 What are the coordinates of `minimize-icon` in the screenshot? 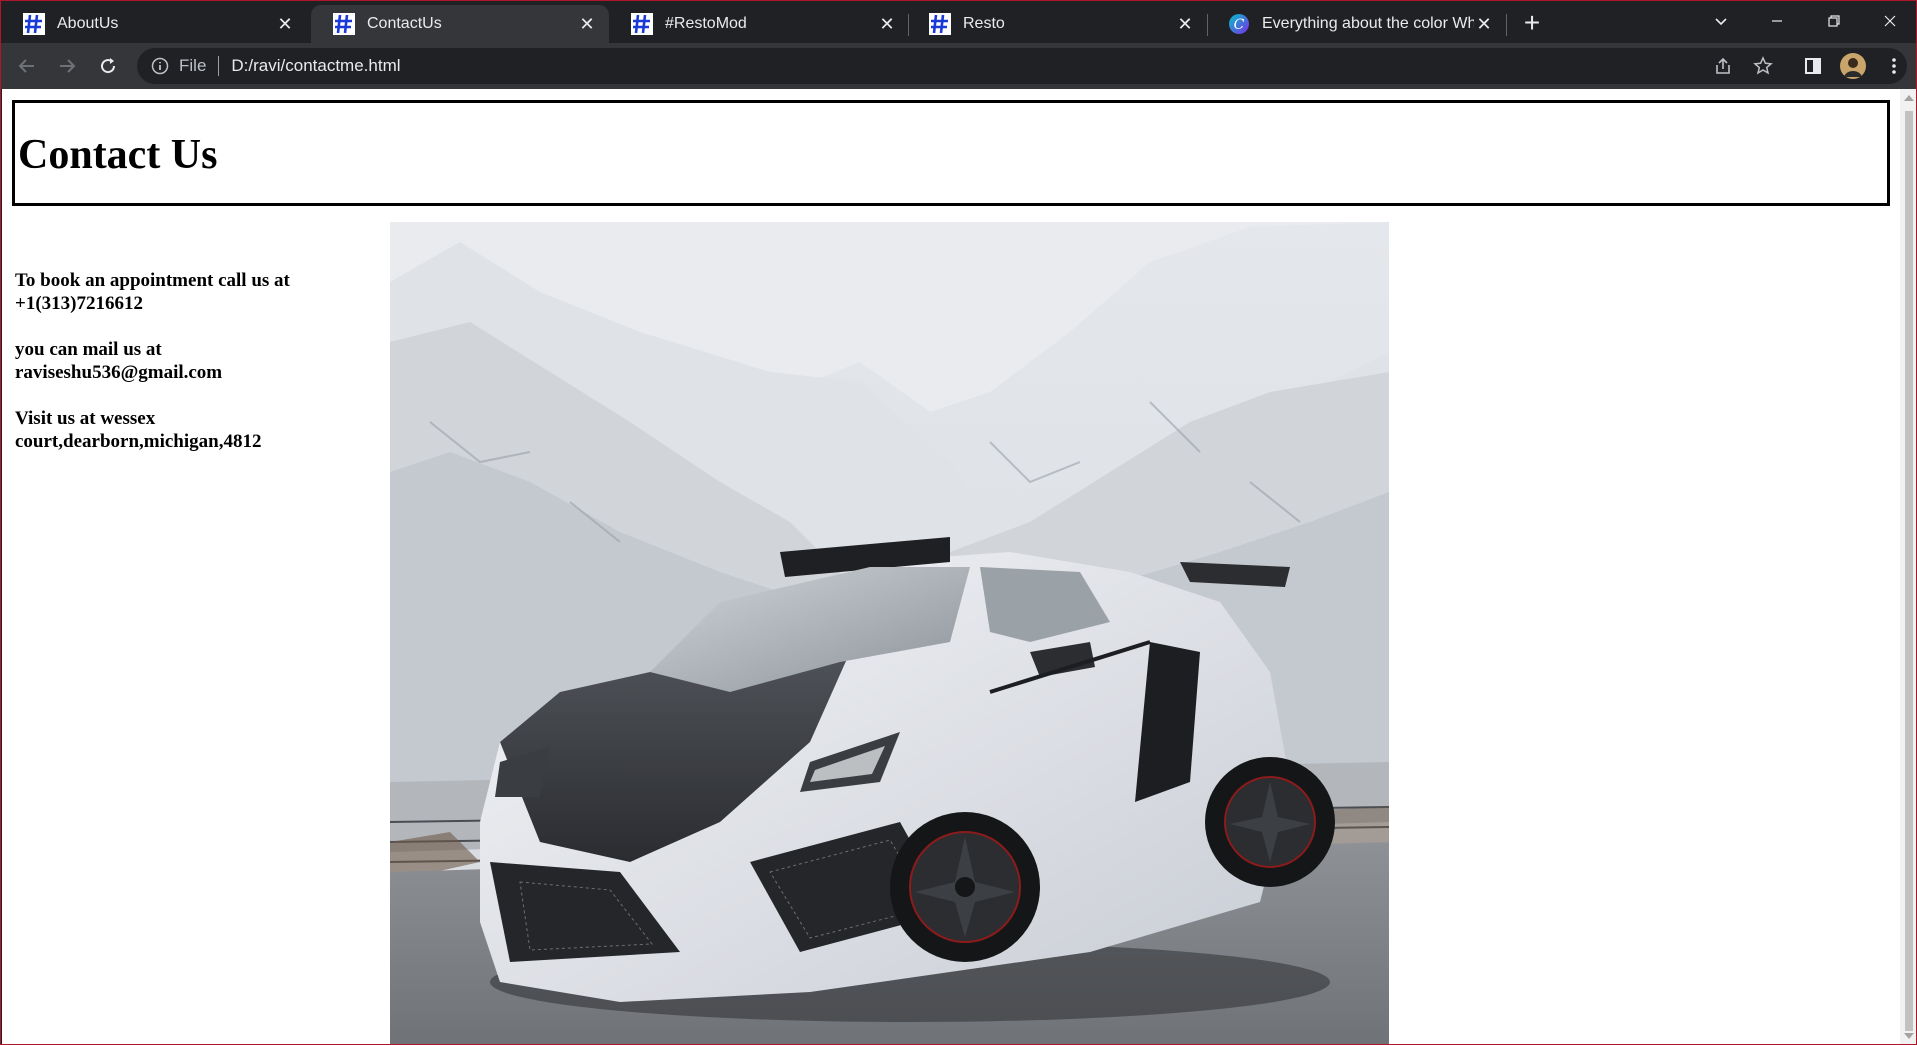 It's located at (1777, 21).